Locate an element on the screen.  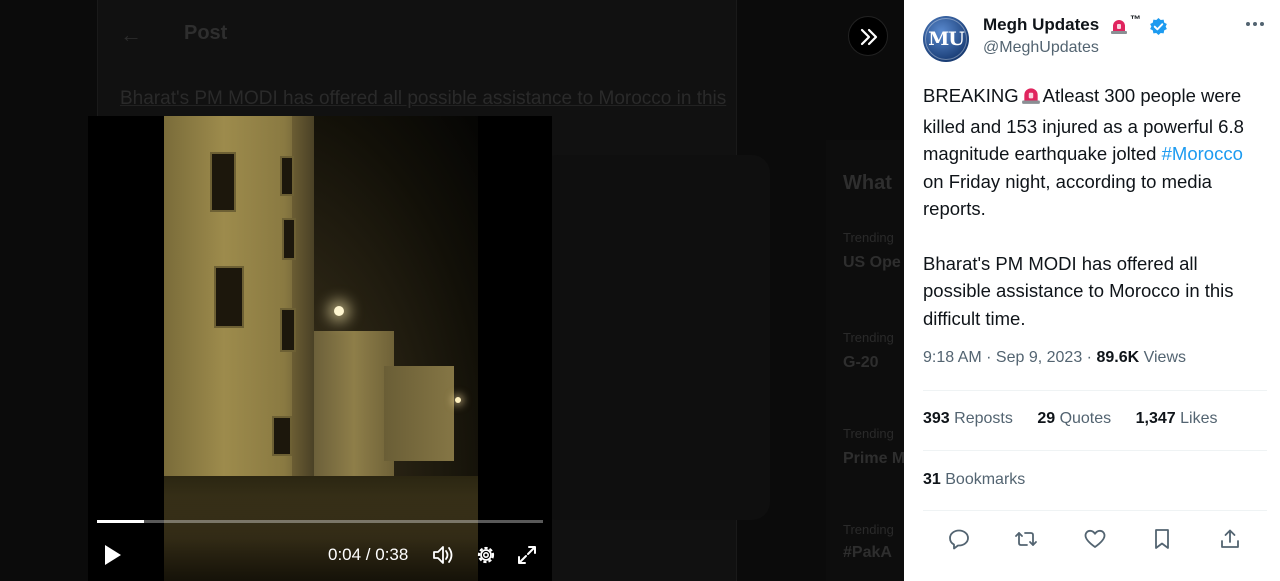
likes-stat: 1,347 Likes is located at coordinates (1177, 419).